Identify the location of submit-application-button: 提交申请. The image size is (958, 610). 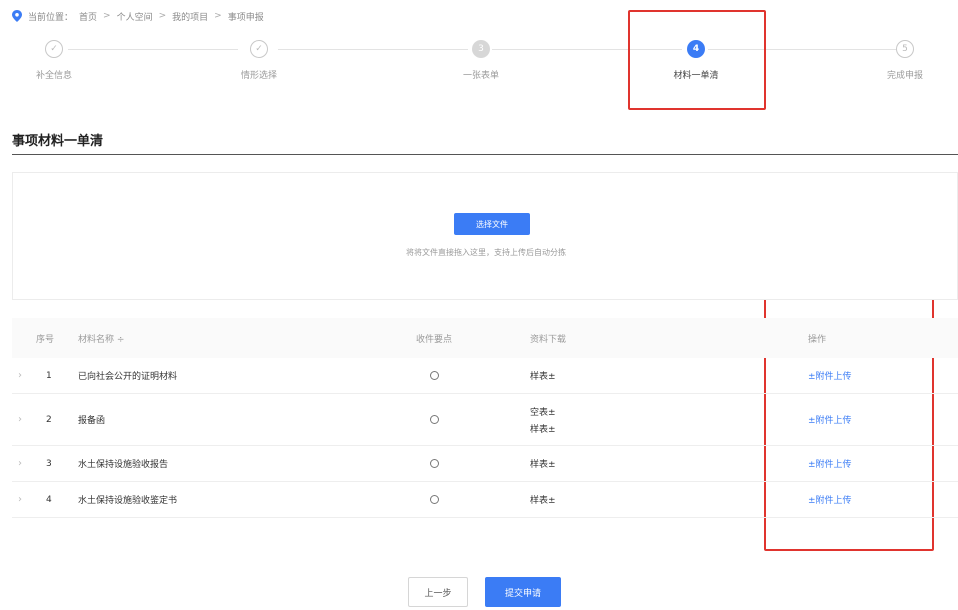
(523, 592).